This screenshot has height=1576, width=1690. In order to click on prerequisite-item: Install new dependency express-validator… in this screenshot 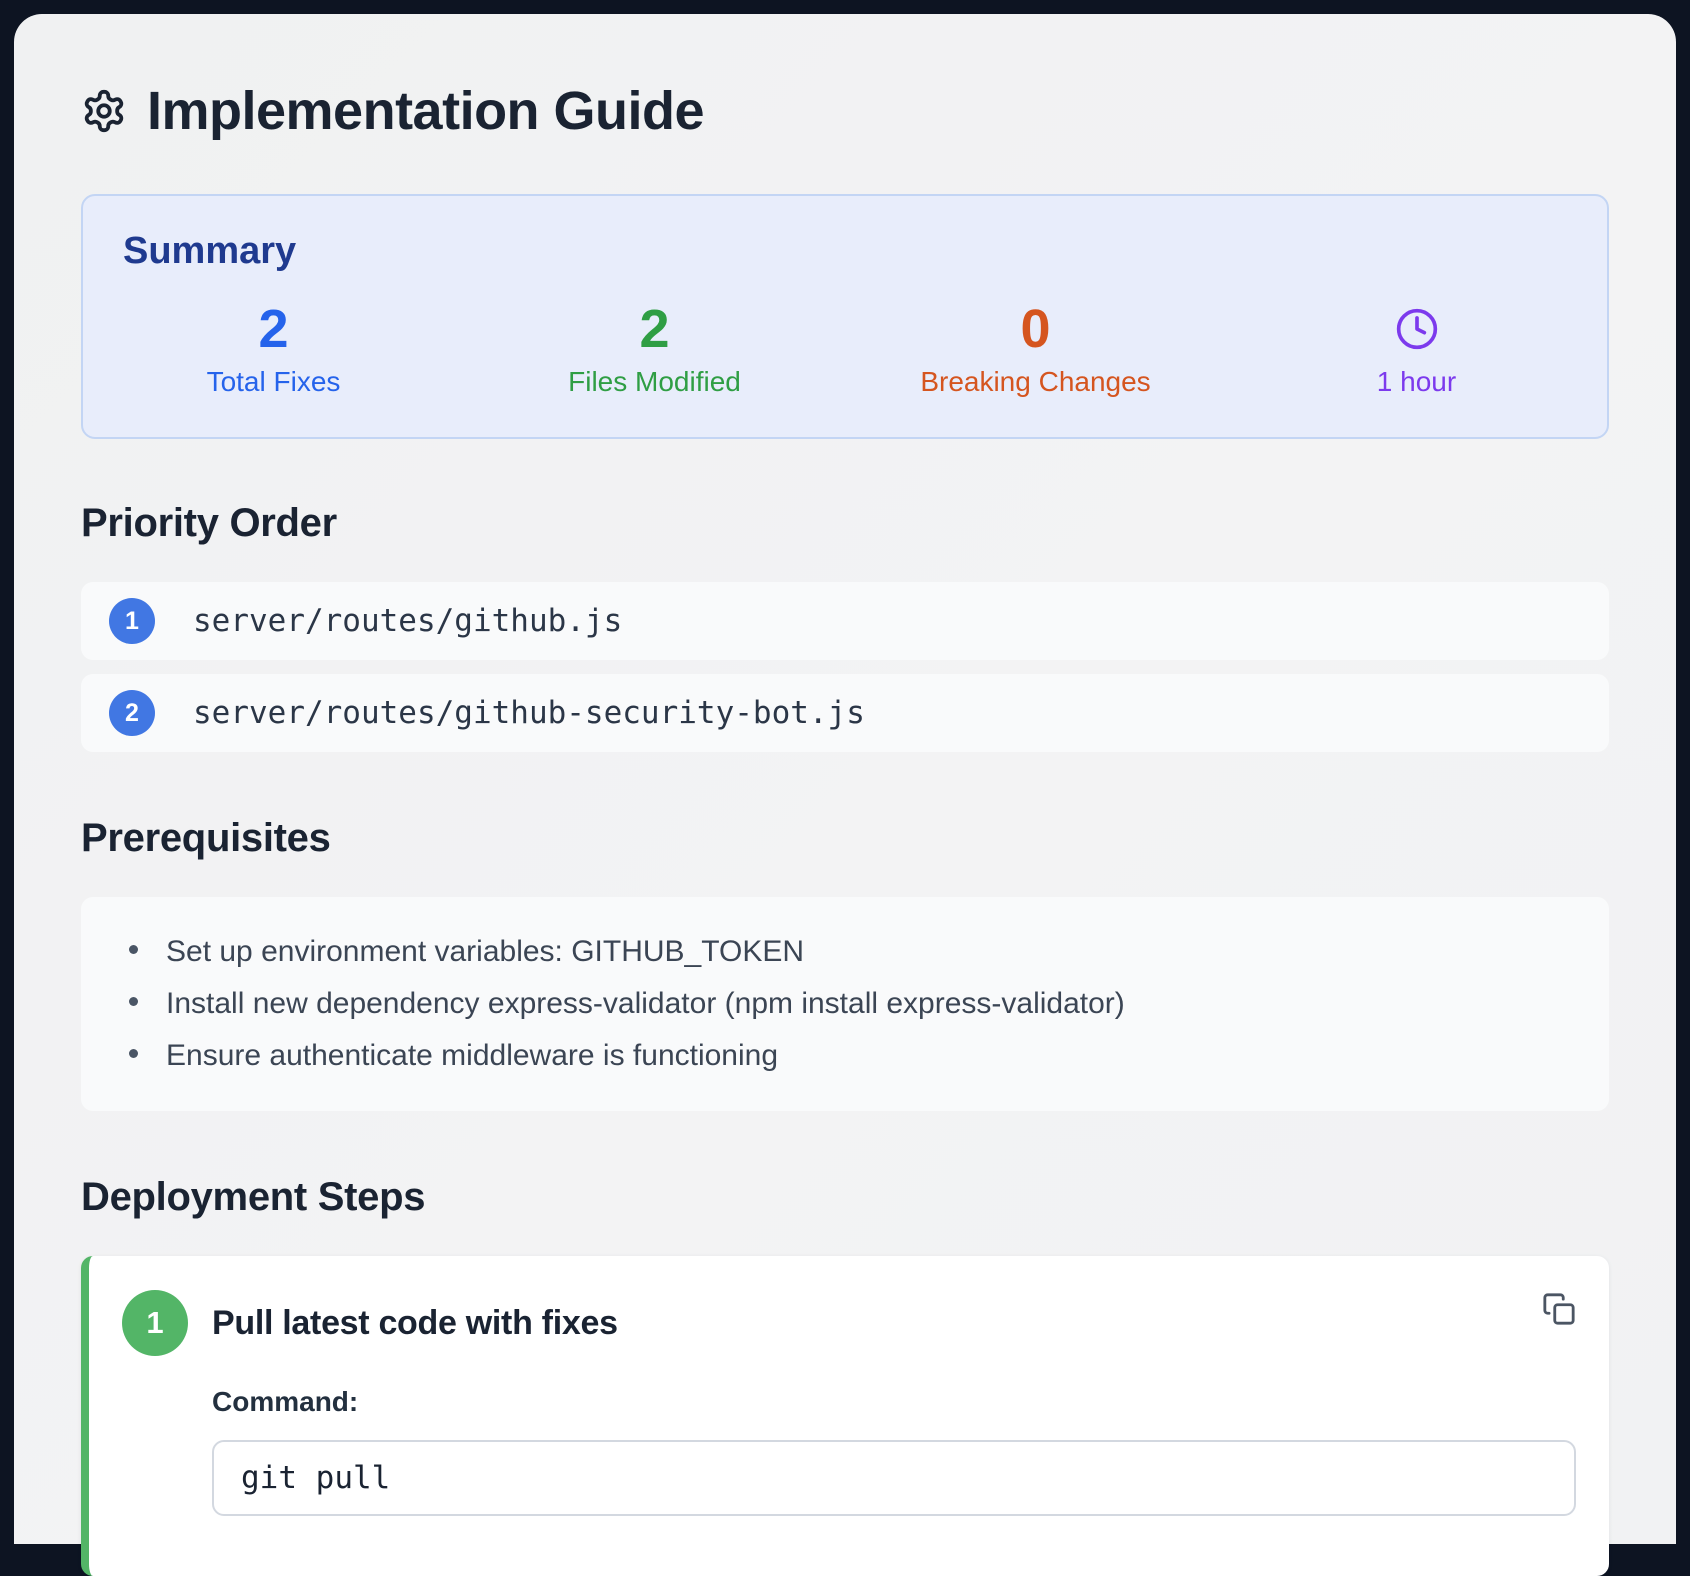, I will do `click(845, 1004)`.